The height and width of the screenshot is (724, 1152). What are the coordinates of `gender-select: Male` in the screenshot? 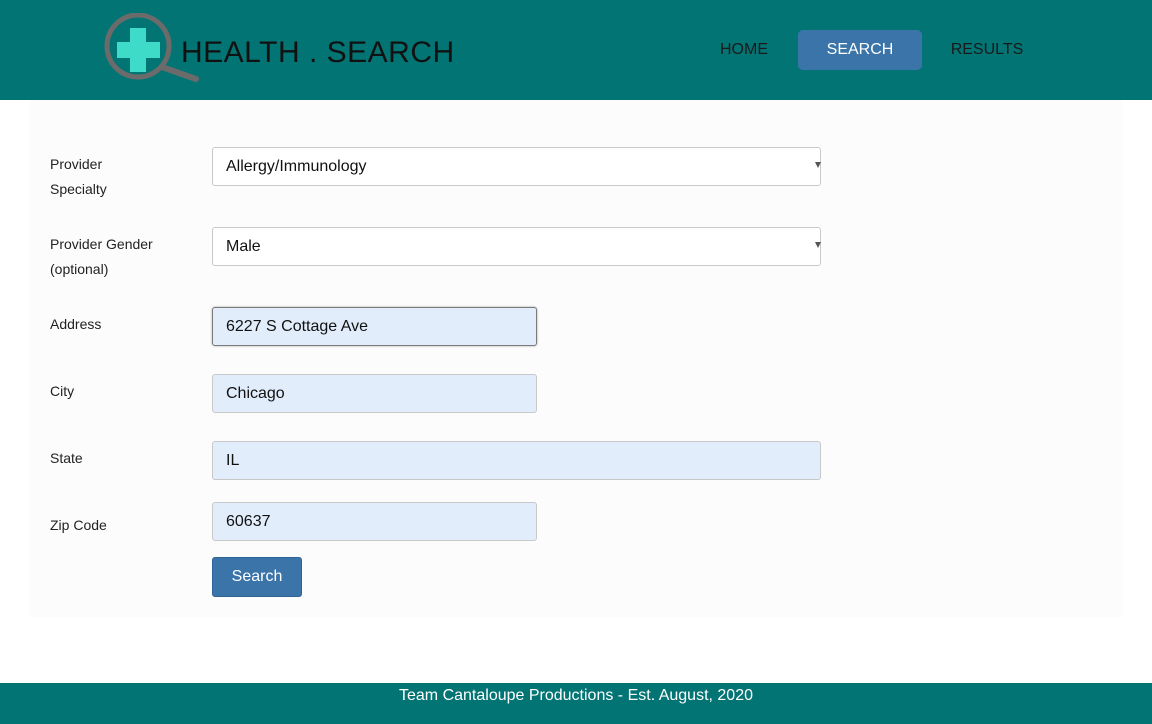 It's located at (516, 246).